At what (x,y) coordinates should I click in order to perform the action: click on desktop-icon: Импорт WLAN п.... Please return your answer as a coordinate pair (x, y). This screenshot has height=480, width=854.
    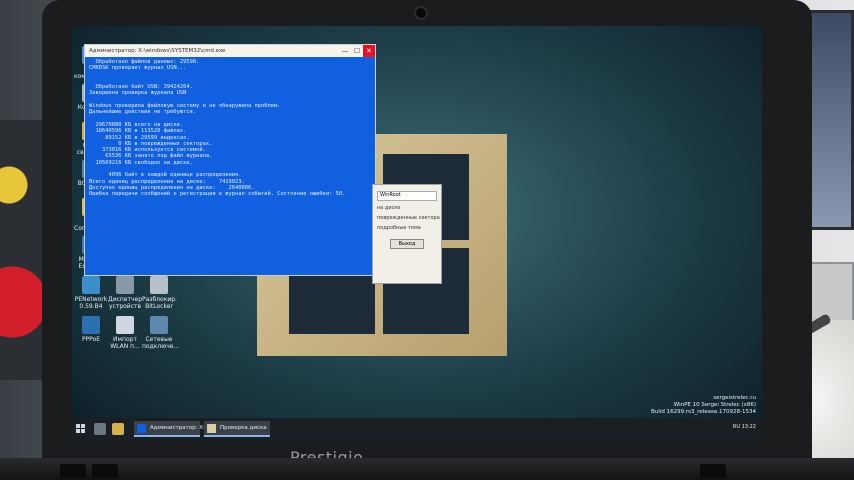
    Looking at the image, I should click on (125, 333).